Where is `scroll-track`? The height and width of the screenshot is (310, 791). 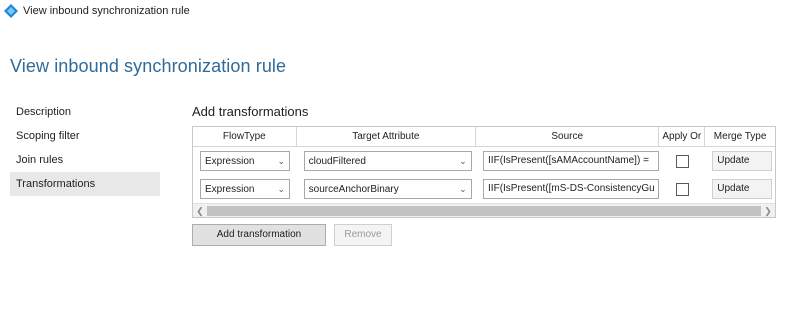 scroll-track is located at coordinates (484, 211).